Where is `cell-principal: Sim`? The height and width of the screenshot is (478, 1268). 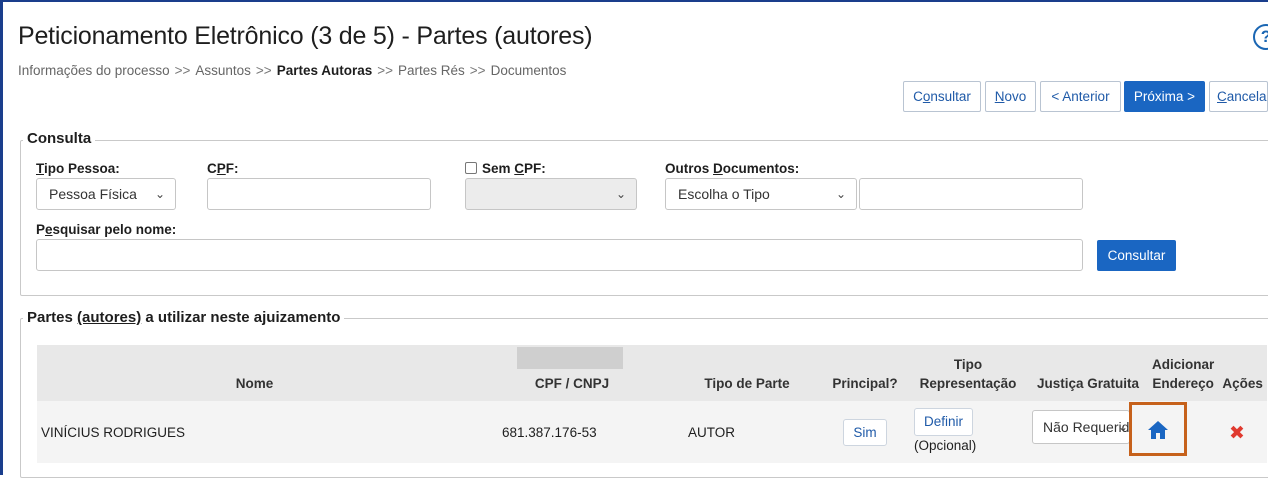
cell-principal: Sim is located at coordinates (865, 432).